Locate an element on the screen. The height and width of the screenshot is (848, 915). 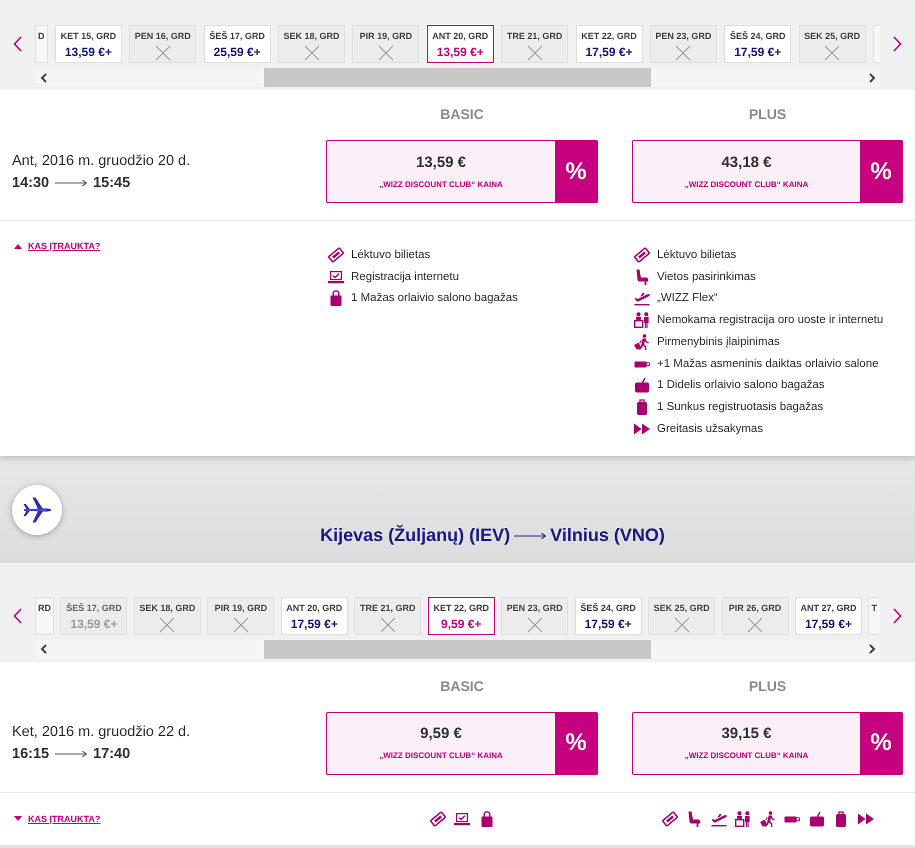
date-card: PIR 26, GRD is located at coordinates (755, 615).